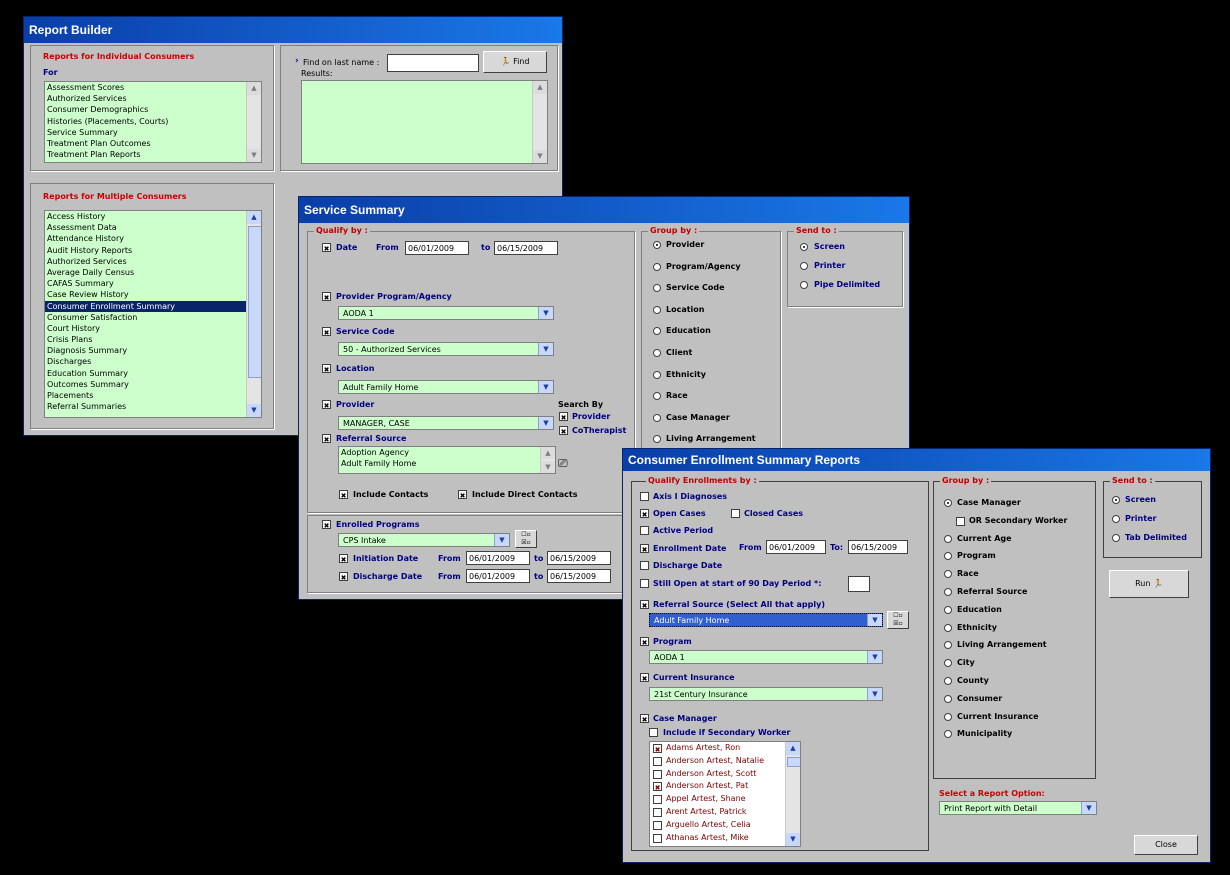  What do you see at coordinates (153, 406) in the screenshot?
I see `list-item: Referral Summaries` at bounding box center [153, 406].